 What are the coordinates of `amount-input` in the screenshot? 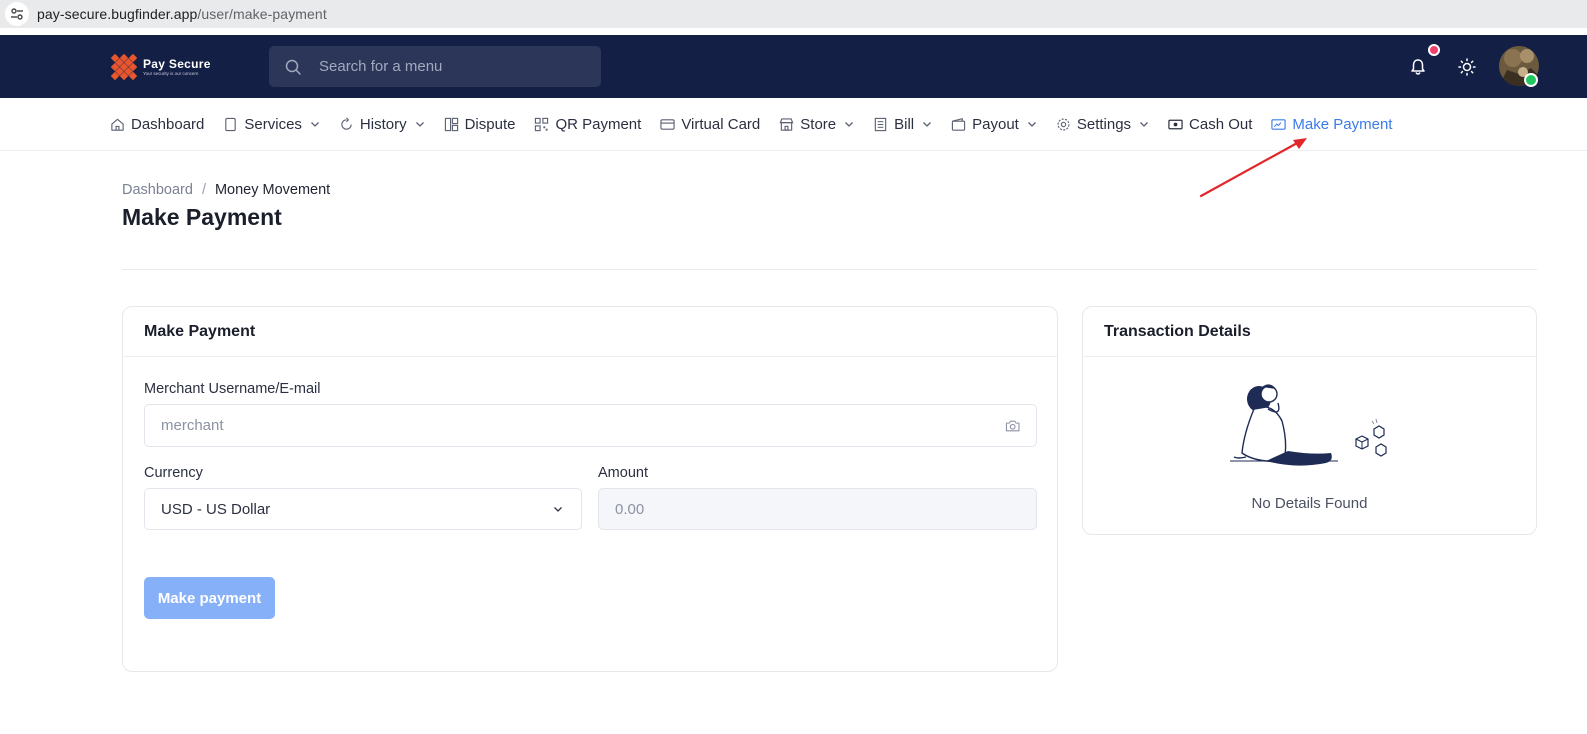 It's located at (817, 509).